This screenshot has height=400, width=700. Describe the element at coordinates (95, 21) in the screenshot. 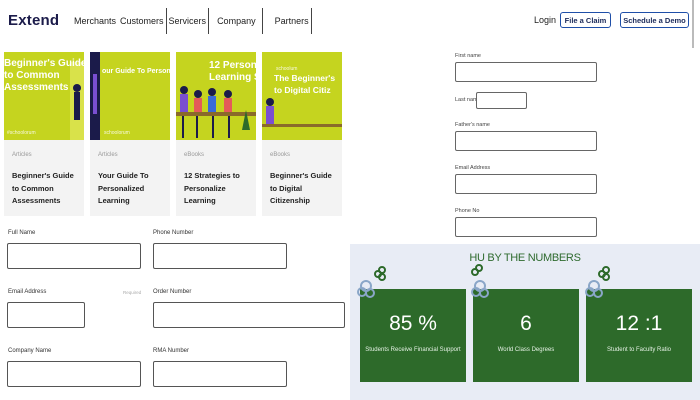

I see `nav-merchants: Merchants` at that location.